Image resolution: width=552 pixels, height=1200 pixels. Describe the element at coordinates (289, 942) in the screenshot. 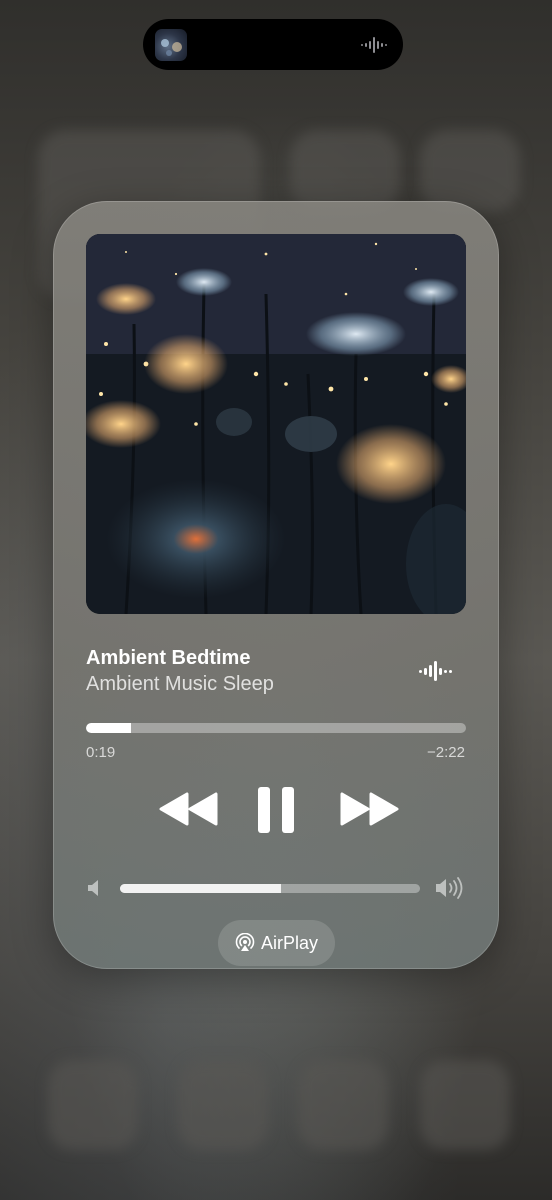

I see `airplay-label: AirPlay` at that location.